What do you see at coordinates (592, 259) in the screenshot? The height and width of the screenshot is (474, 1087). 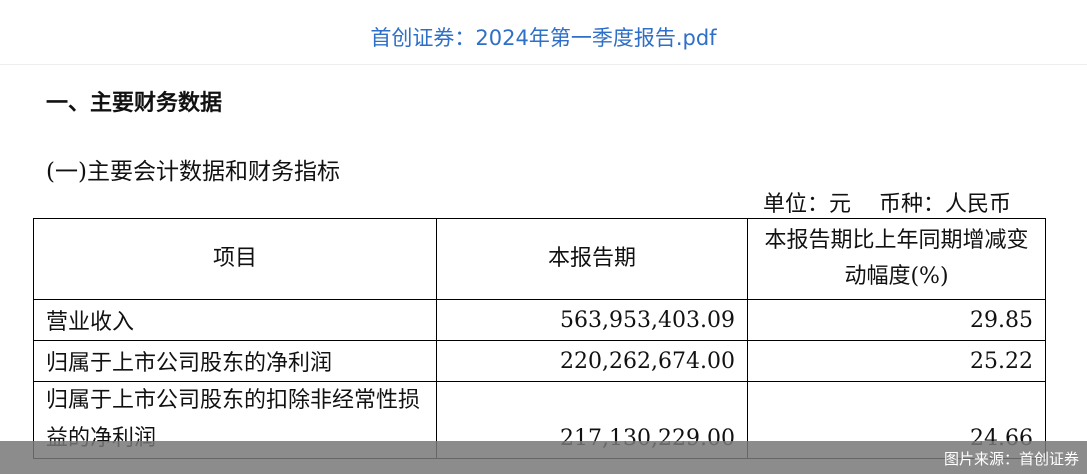 I see `header-current-period: 本报告期` at bounding box center [592, 259].